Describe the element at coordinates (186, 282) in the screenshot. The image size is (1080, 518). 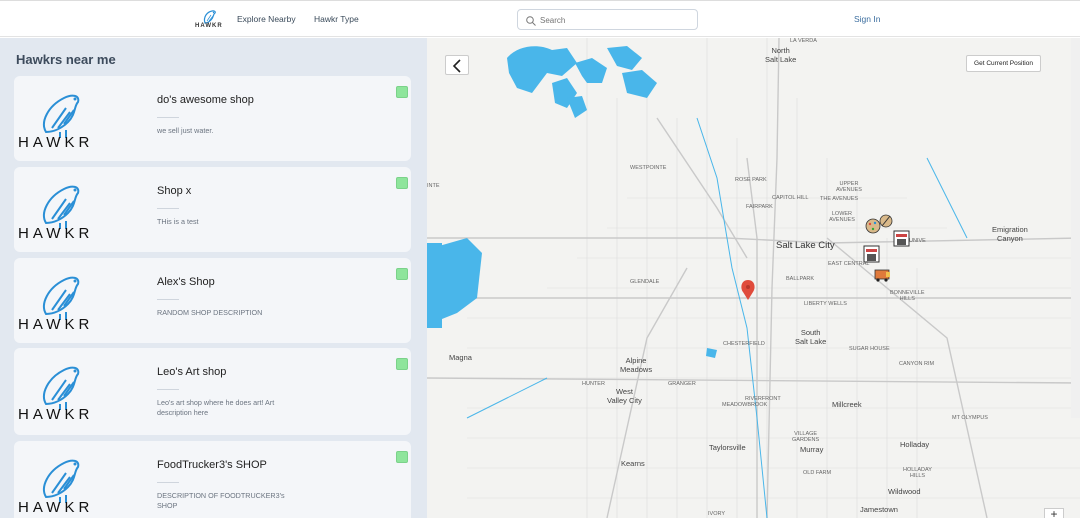
I see `shop-name: Alex's Shop` at that location.